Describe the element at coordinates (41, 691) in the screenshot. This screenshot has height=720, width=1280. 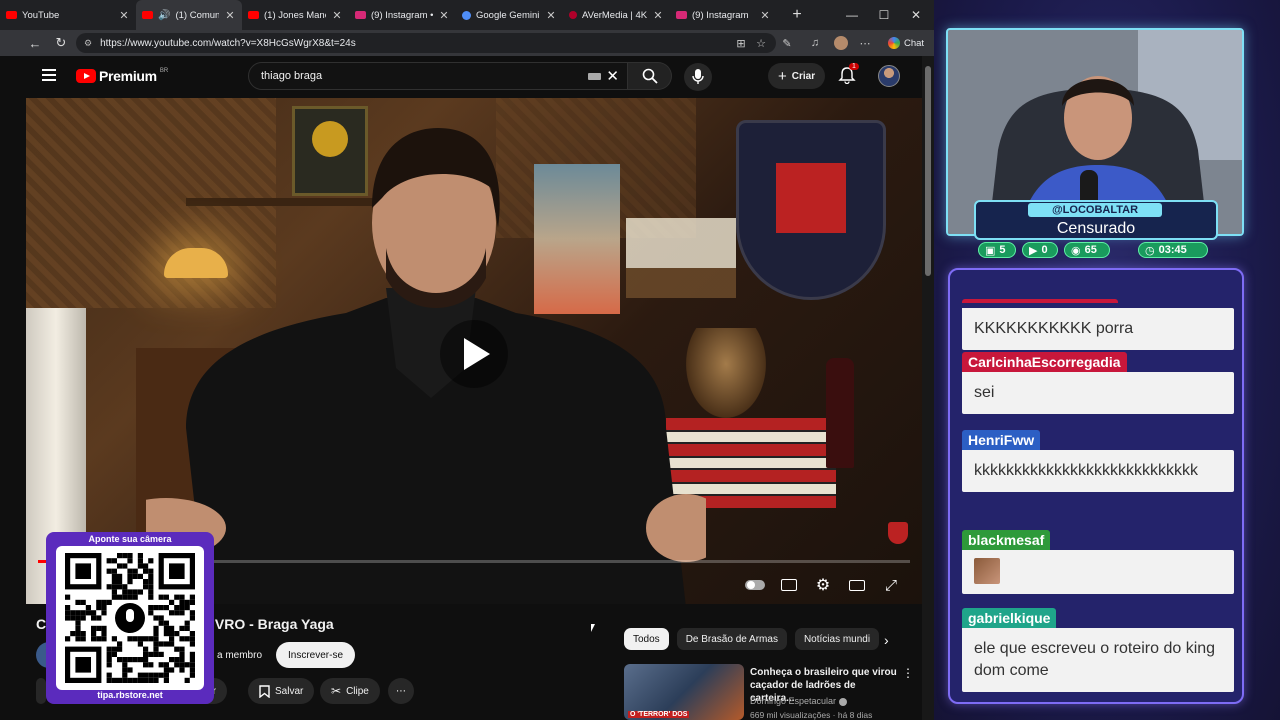
I see `like-button` at that location.